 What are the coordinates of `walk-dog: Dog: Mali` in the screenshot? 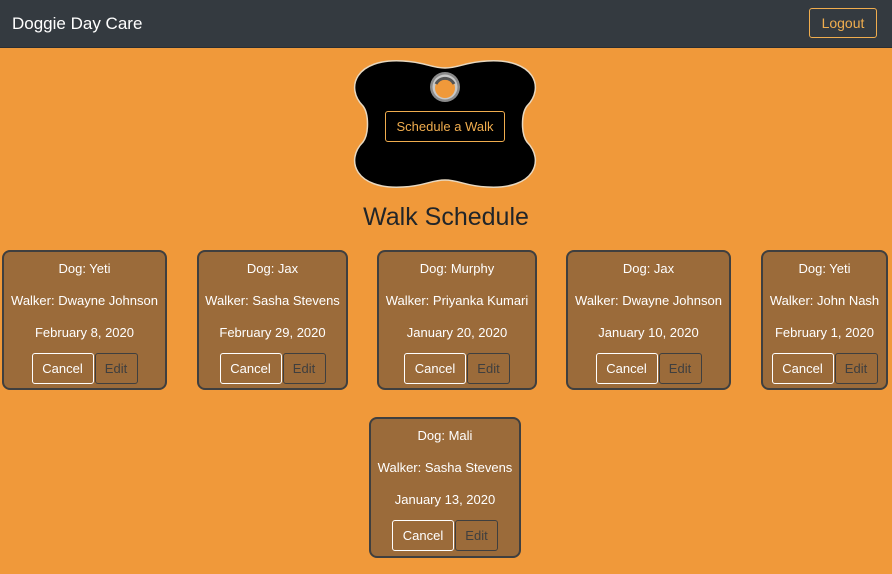 It's located at (445, 435).